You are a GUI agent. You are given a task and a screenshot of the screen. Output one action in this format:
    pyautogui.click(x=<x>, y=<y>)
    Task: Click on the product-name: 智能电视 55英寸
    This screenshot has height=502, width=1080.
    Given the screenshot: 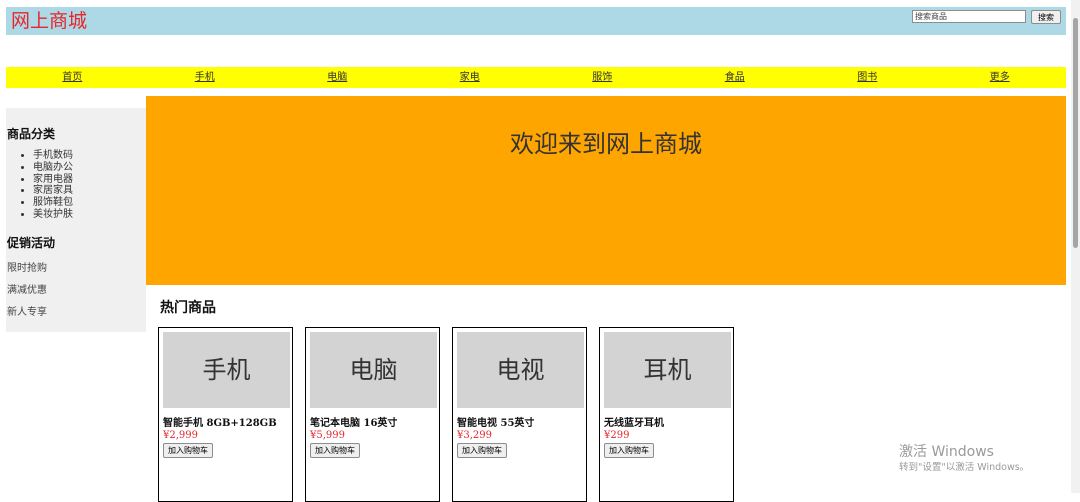 What is the action you would take?
    pyautogui.click(x=496, y=423)
    